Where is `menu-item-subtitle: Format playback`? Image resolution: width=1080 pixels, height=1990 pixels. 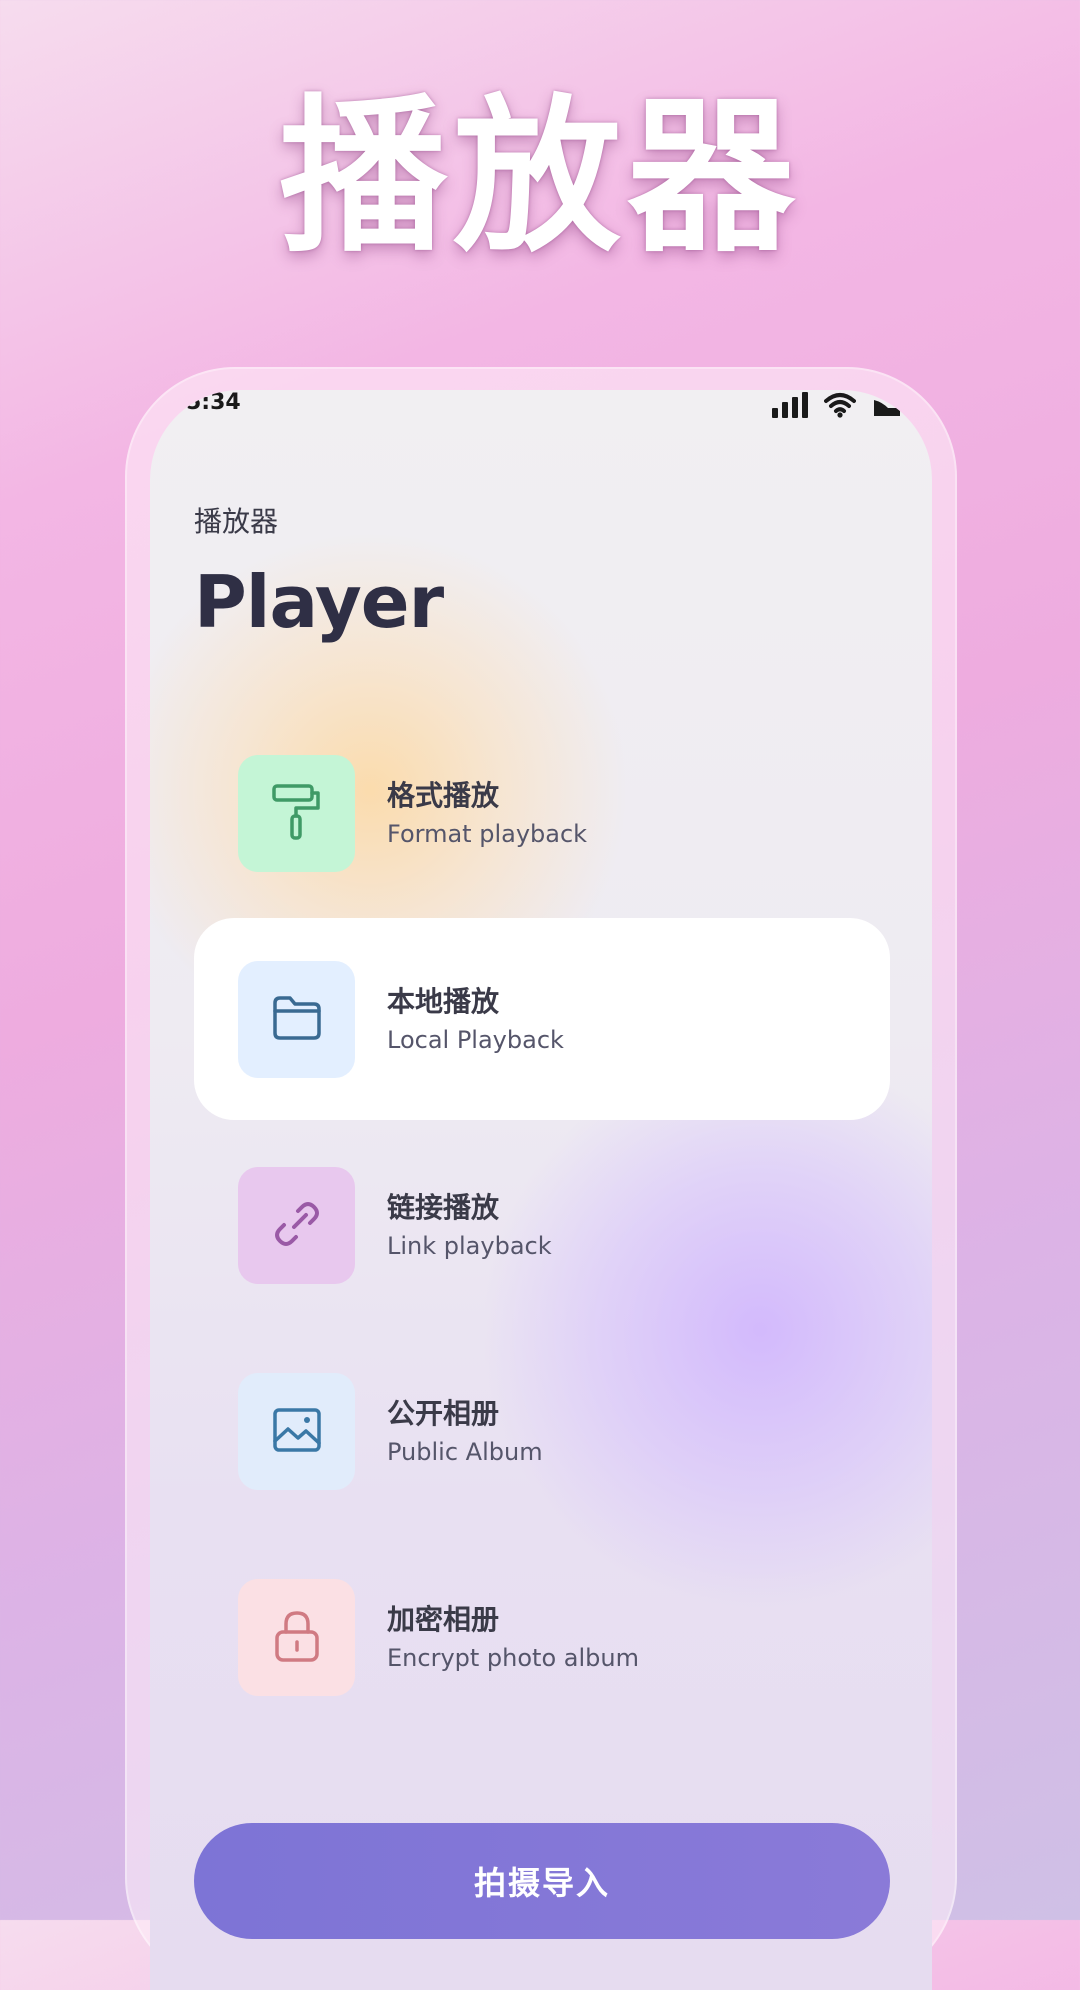 menu-item-subtitle: Format playback is located at coordinates (487, 834).